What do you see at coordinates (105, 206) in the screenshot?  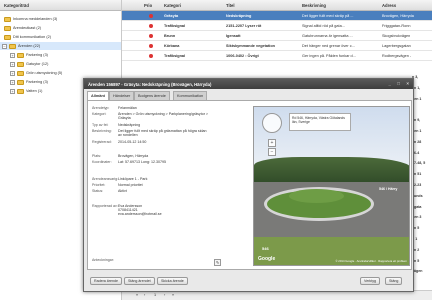 I see `field-label: Rapporterad av:` at bounding box center [105, 206].